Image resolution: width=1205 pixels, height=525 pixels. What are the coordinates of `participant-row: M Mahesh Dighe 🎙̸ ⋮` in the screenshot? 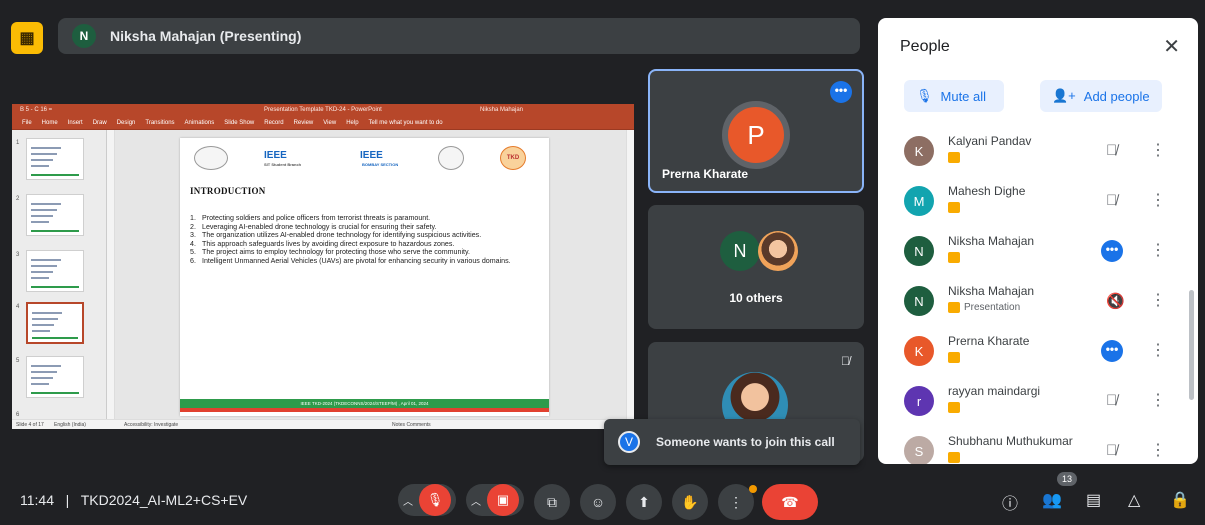 It's located at (1033, 202).